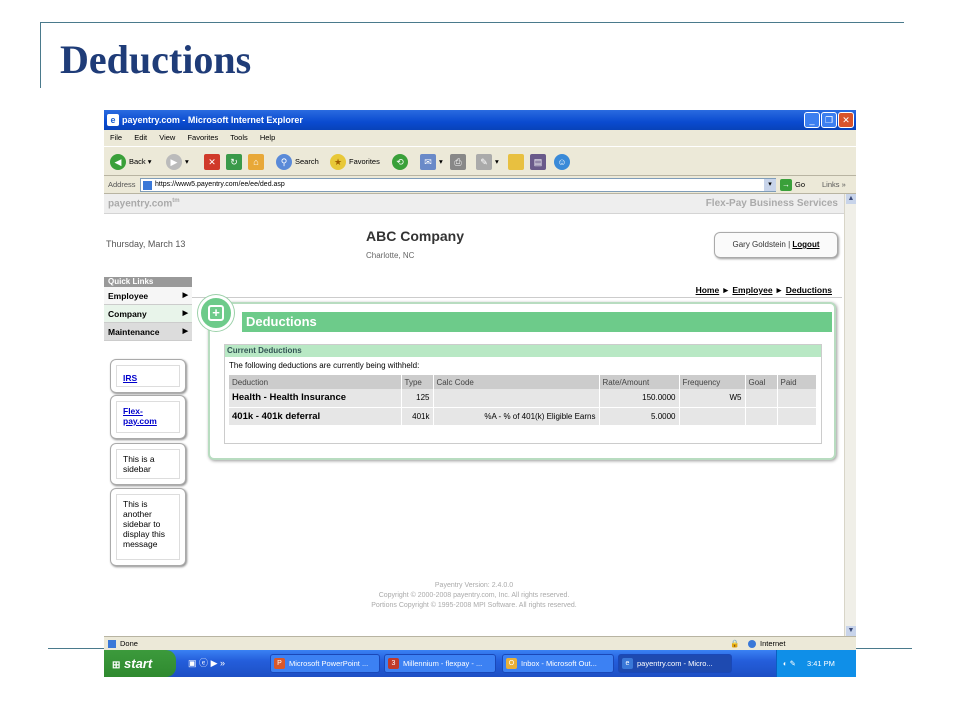  I want to click on sidebar-irs: IRS, so click(148, 376).